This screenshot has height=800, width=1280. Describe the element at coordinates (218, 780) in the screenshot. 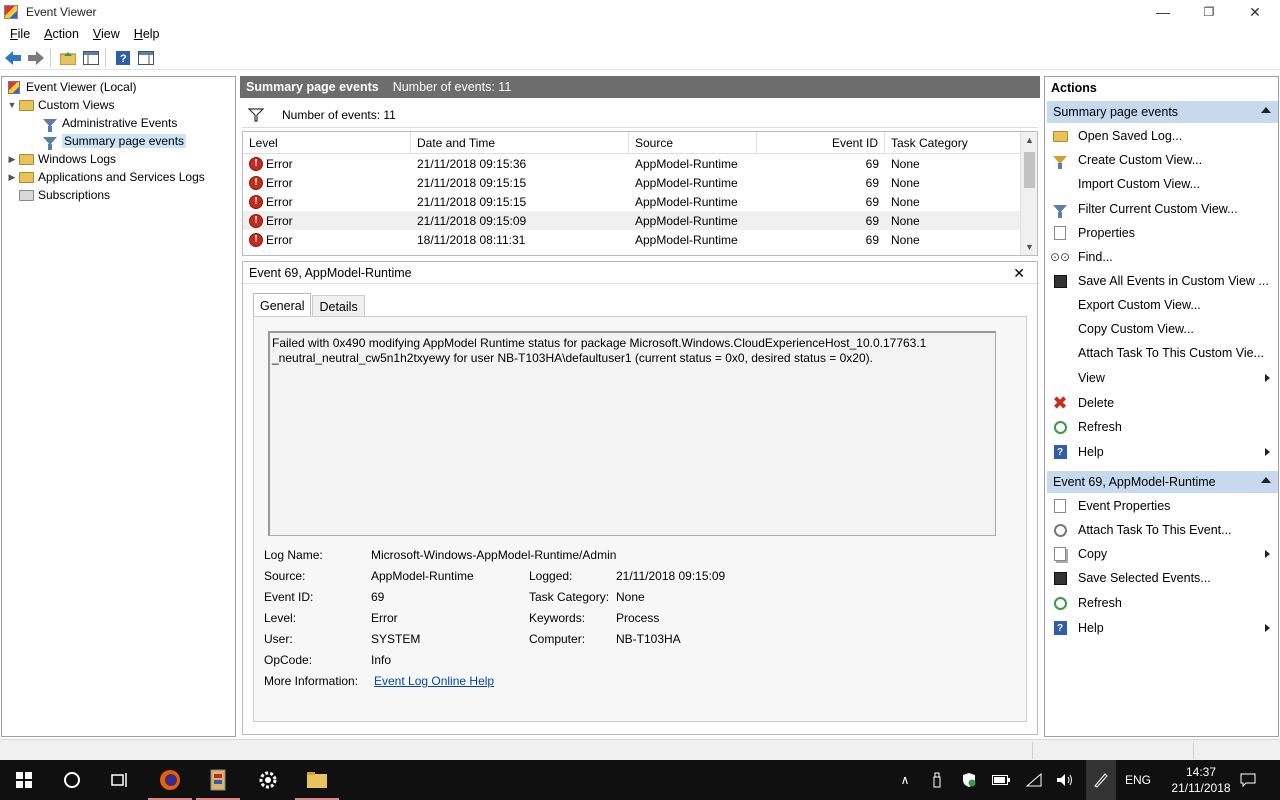

I see `event-viewer-taskbar-button` at that location.